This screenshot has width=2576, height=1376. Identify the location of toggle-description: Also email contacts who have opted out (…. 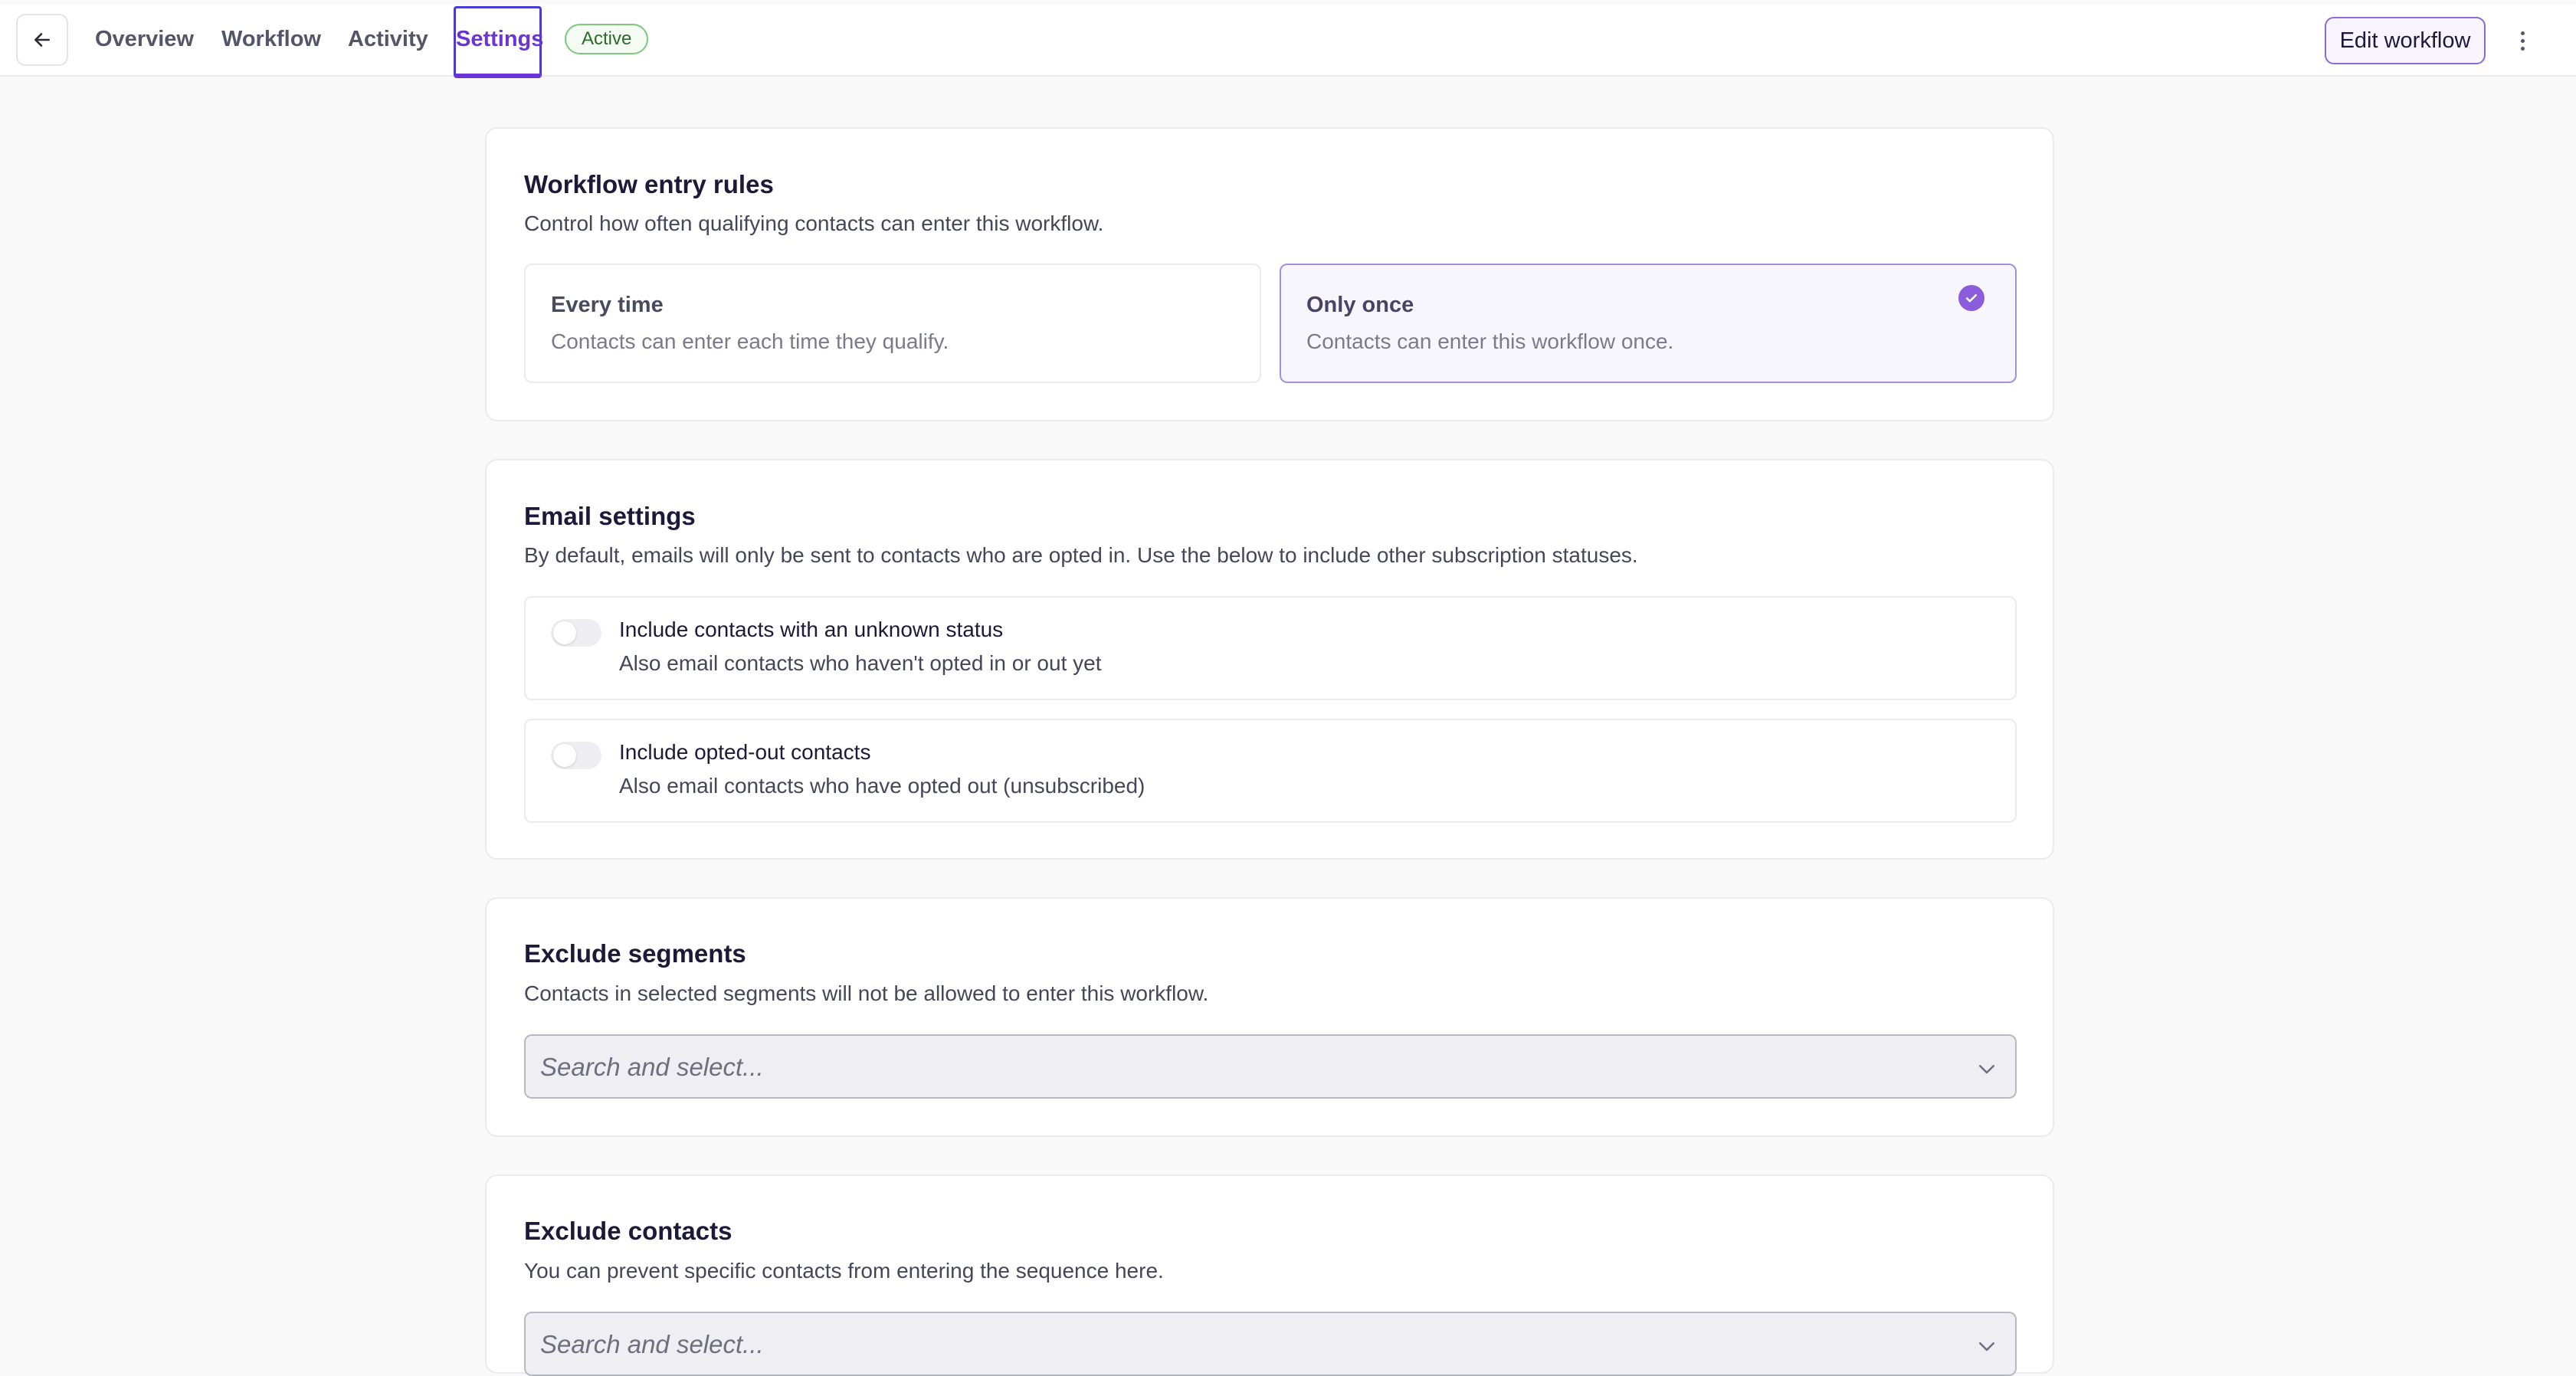
(882, 786).